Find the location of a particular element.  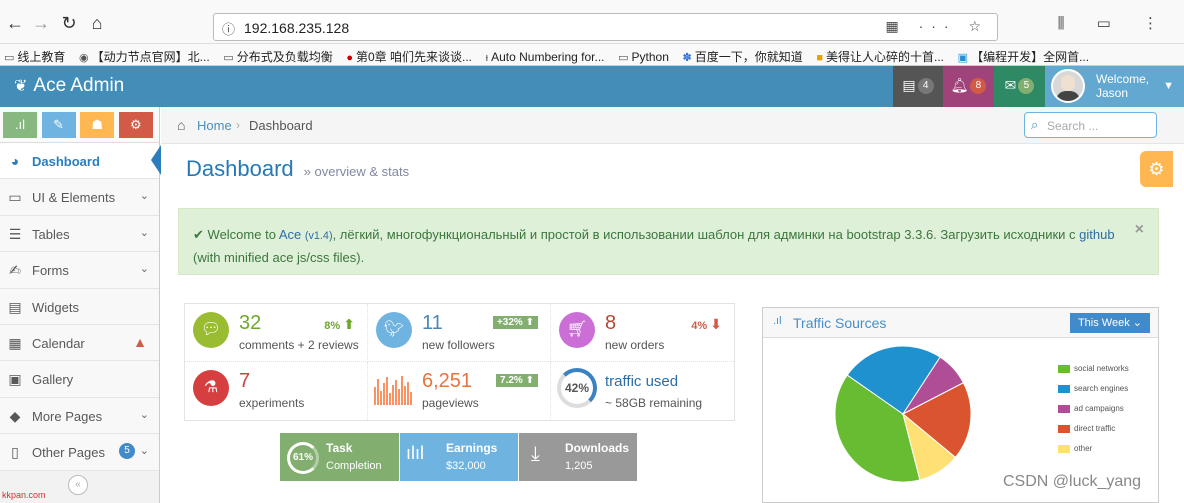

forward-icon: → is located at coordinates (41, 23).